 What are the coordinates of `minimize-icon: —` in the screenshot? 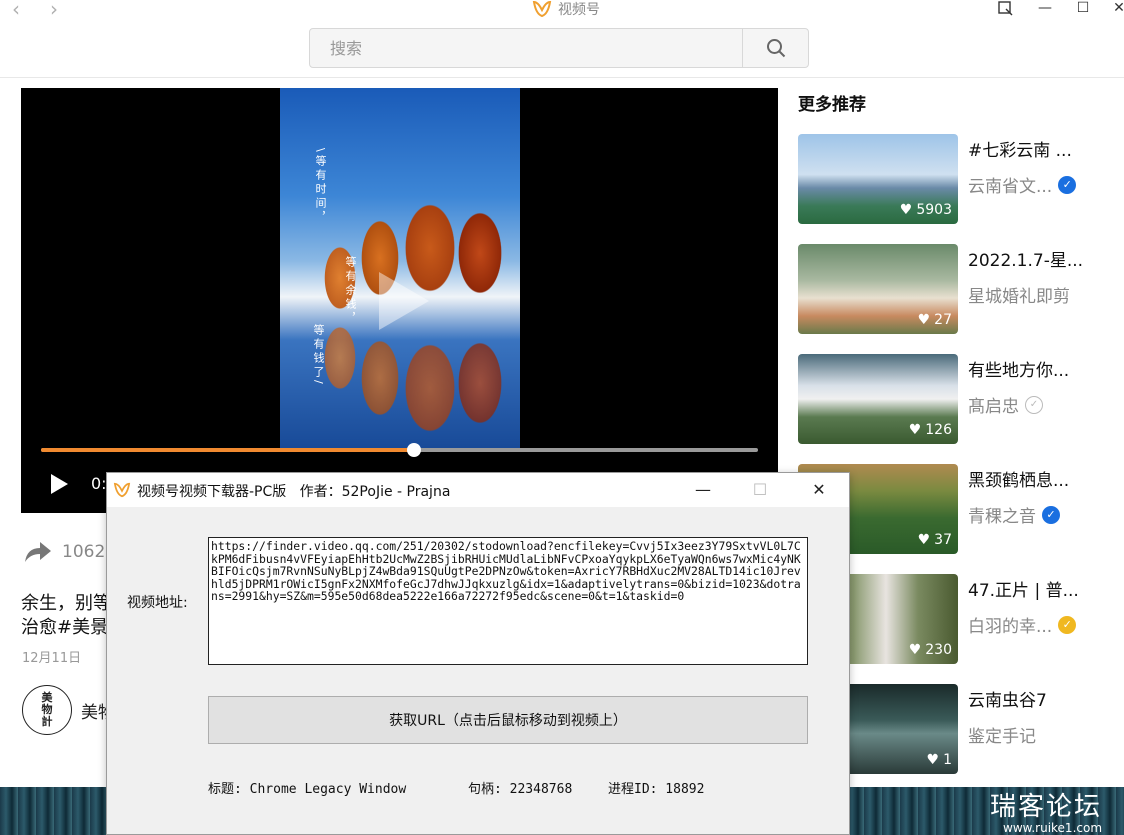 It's located at (1045, 9).